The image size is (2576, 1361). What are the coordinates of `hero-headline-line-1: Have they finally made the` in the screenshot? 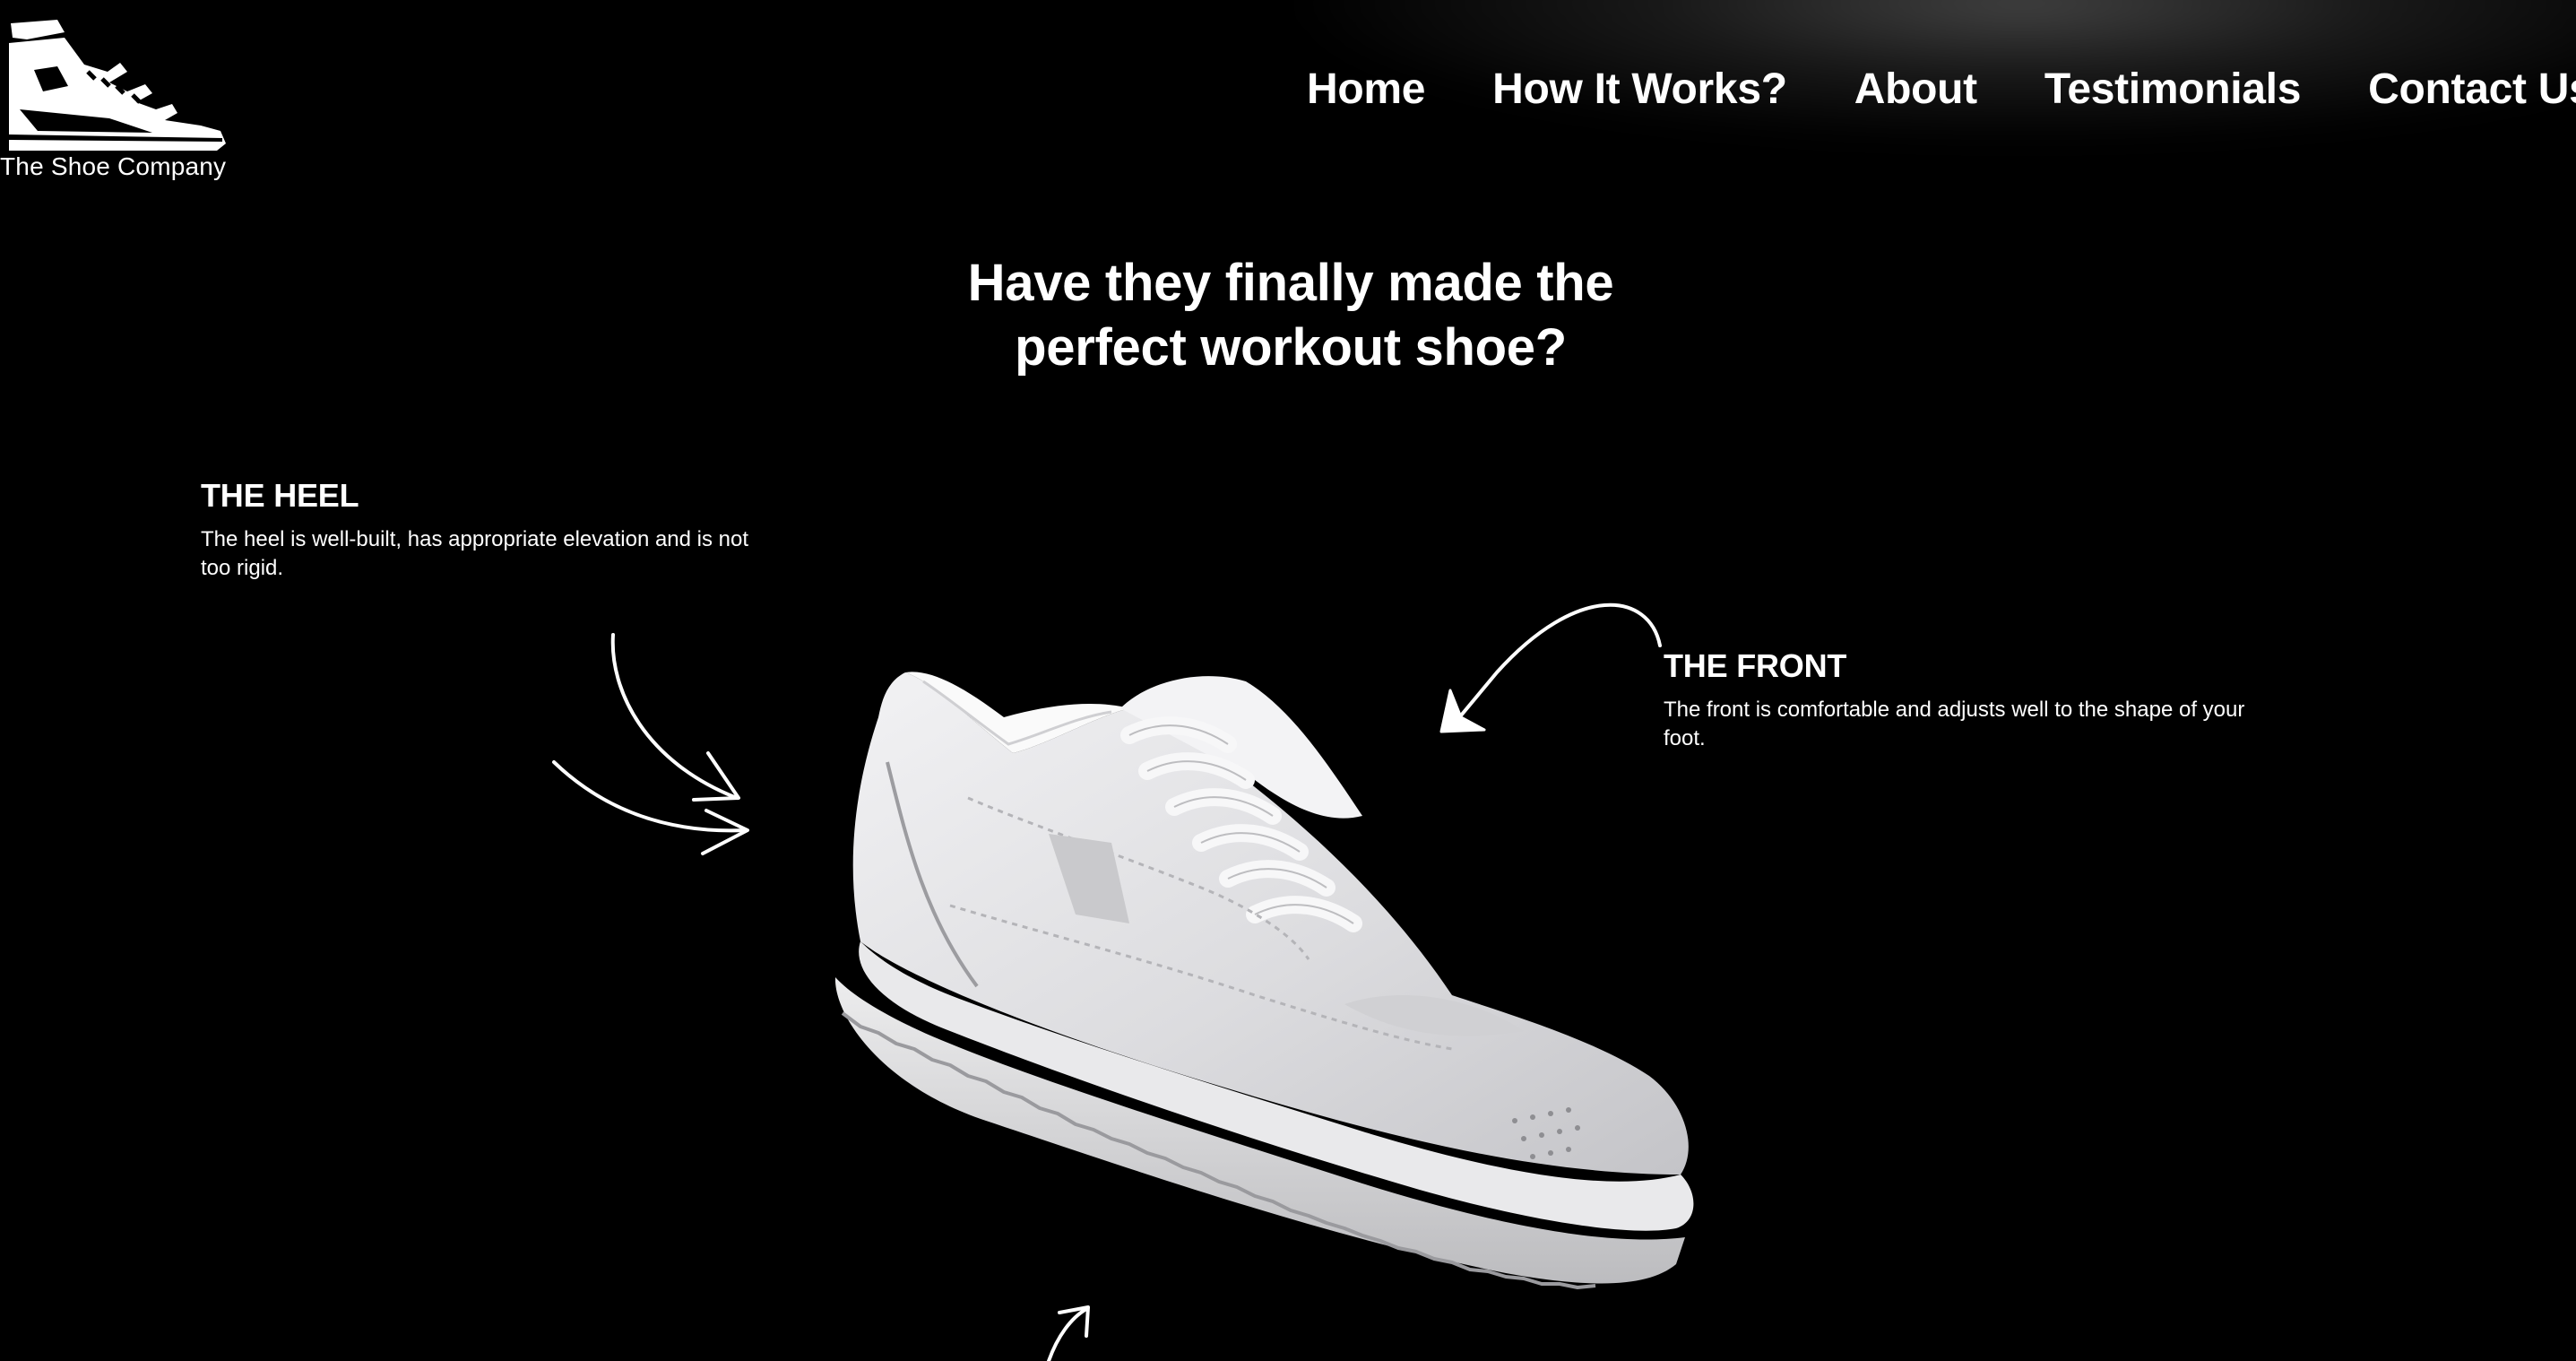 It's located at (1290, 283).